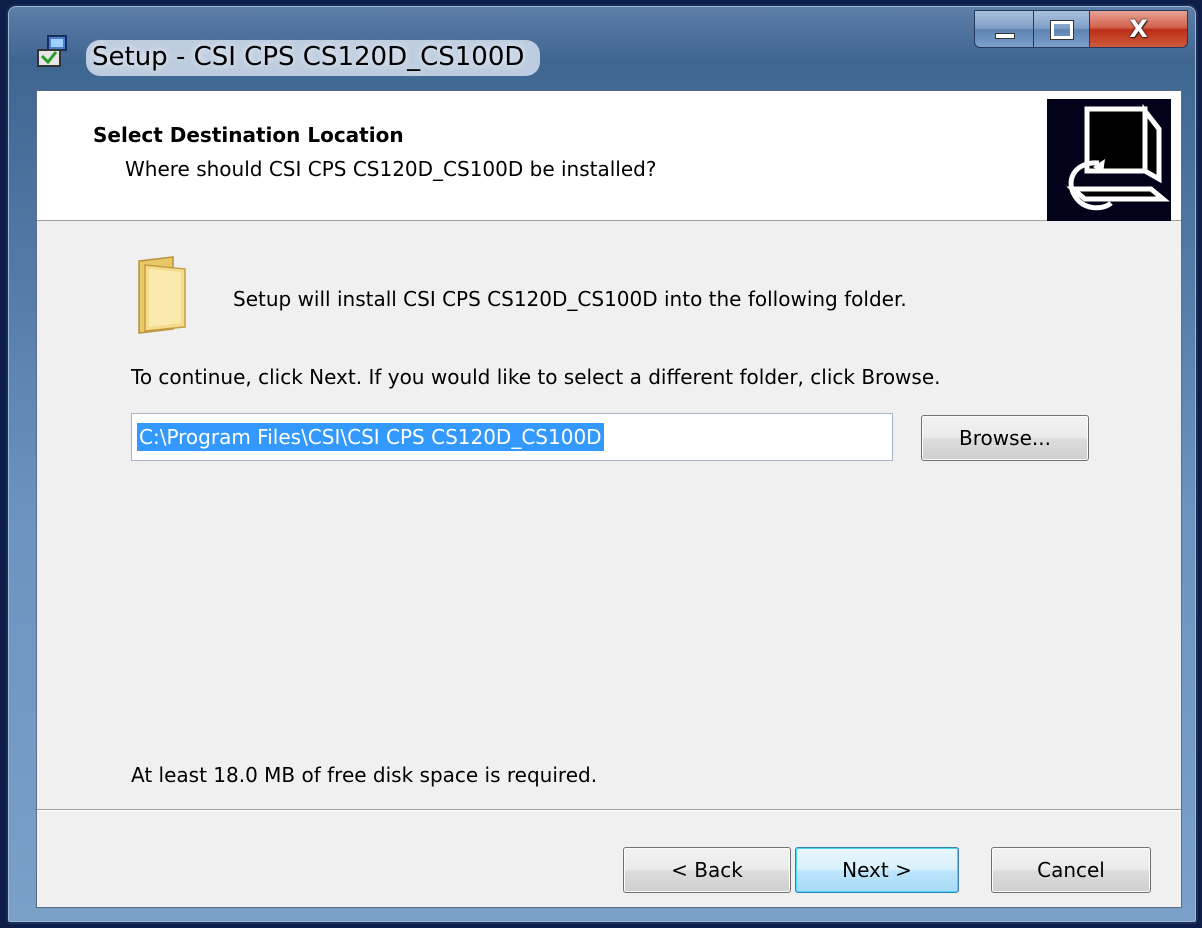 The image size is (1202, 928). I want to click on maximize-button, so click(1062, 29).